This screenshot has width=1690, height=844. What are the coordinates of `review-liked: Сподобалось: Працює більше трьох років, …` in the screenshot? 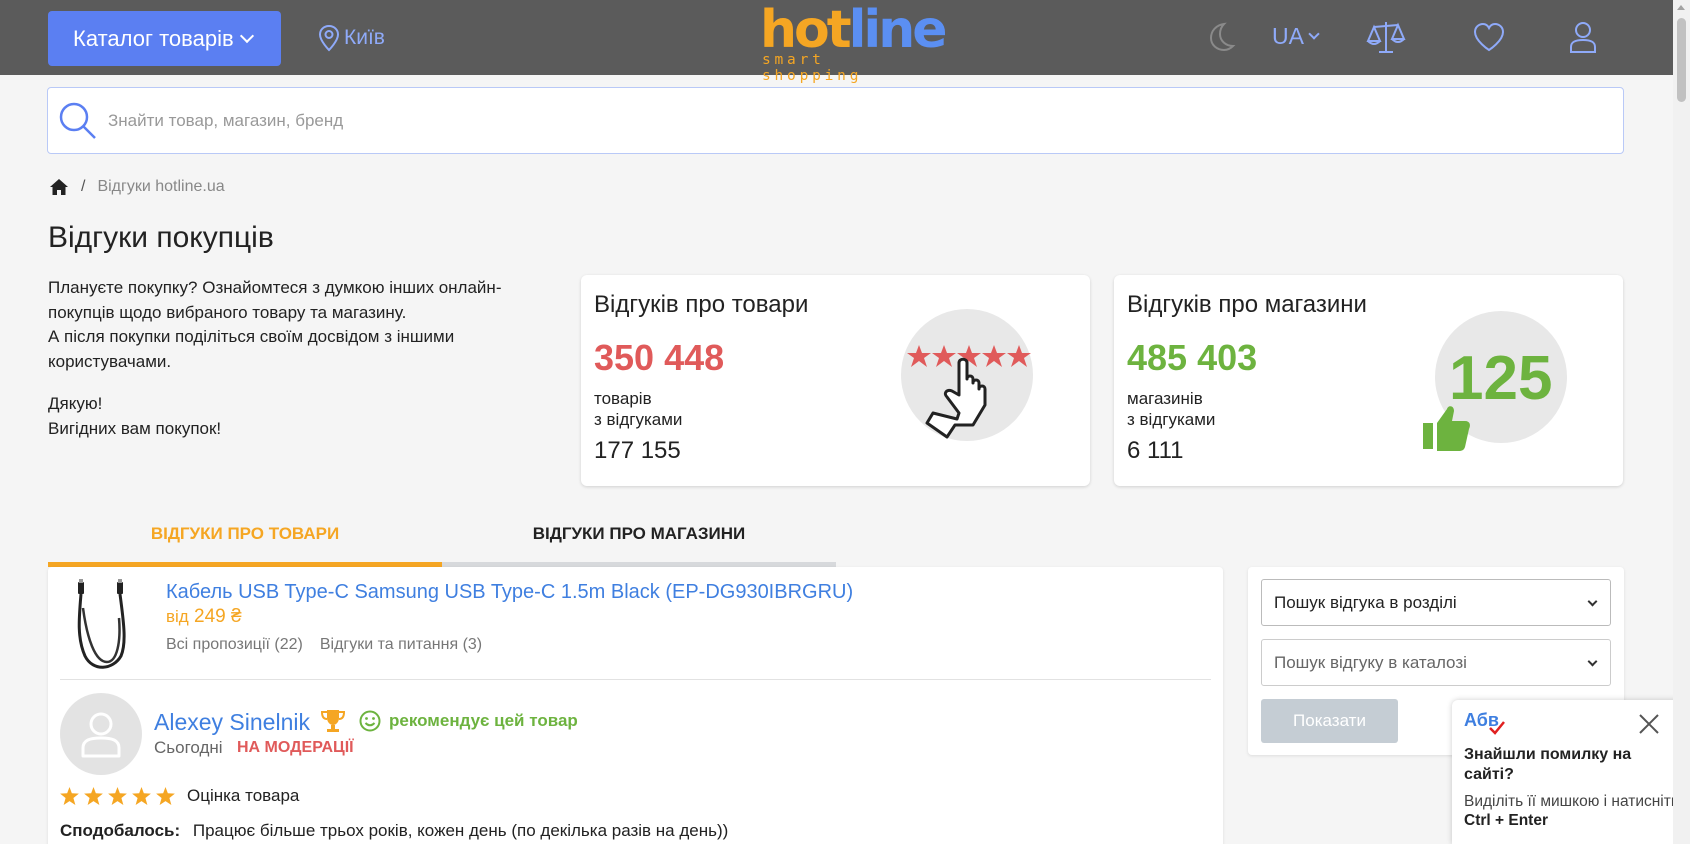 It's located at (394, 831).